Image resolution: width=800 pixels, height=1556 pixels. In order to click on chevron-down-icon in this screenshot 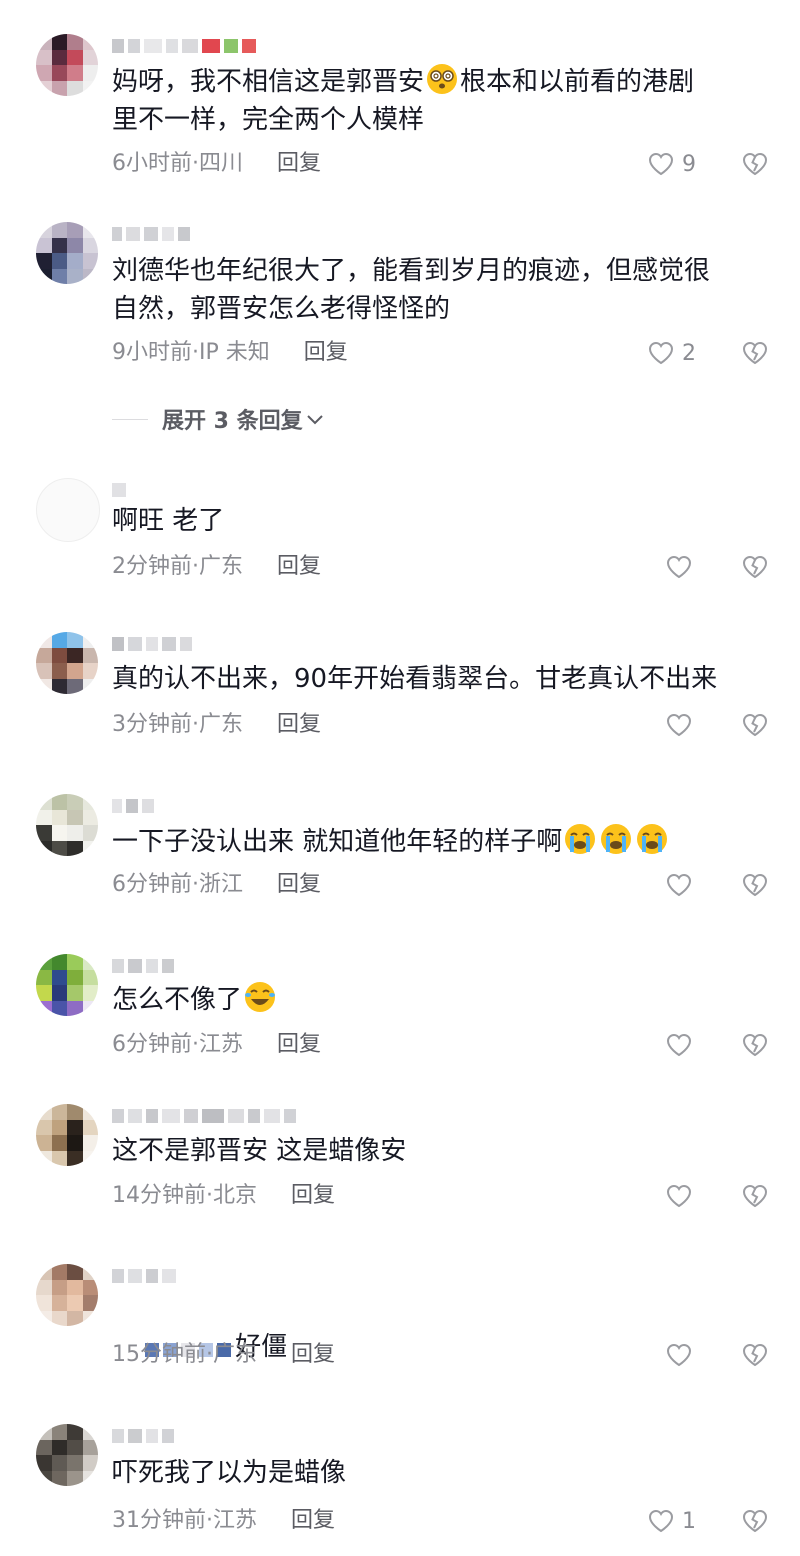, I will do `click(315, 419)`.